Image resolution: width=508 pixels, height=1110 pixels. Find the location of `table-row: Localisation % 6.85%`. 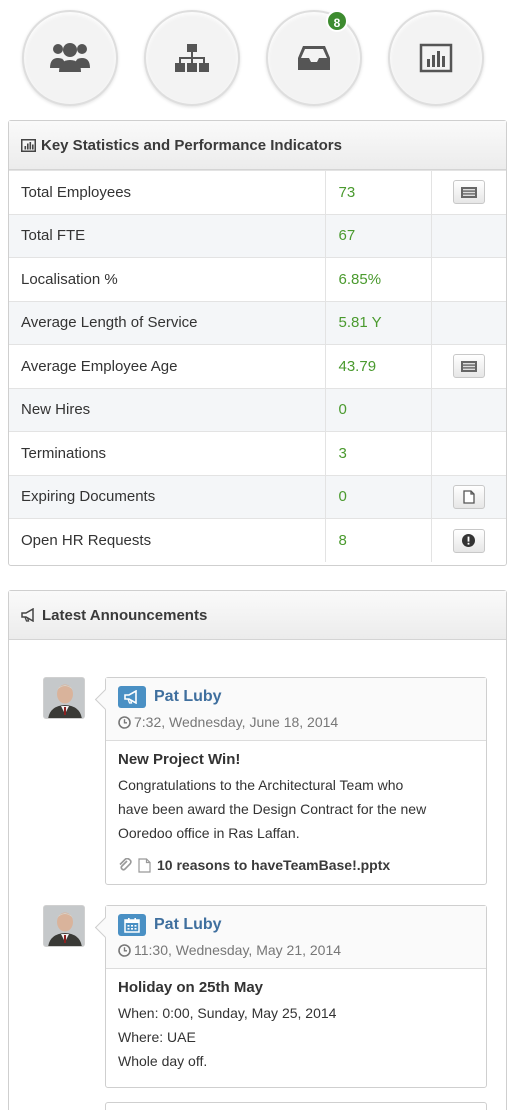

table-row: Localisation % 6.85% is located at coordinates (257, 279).